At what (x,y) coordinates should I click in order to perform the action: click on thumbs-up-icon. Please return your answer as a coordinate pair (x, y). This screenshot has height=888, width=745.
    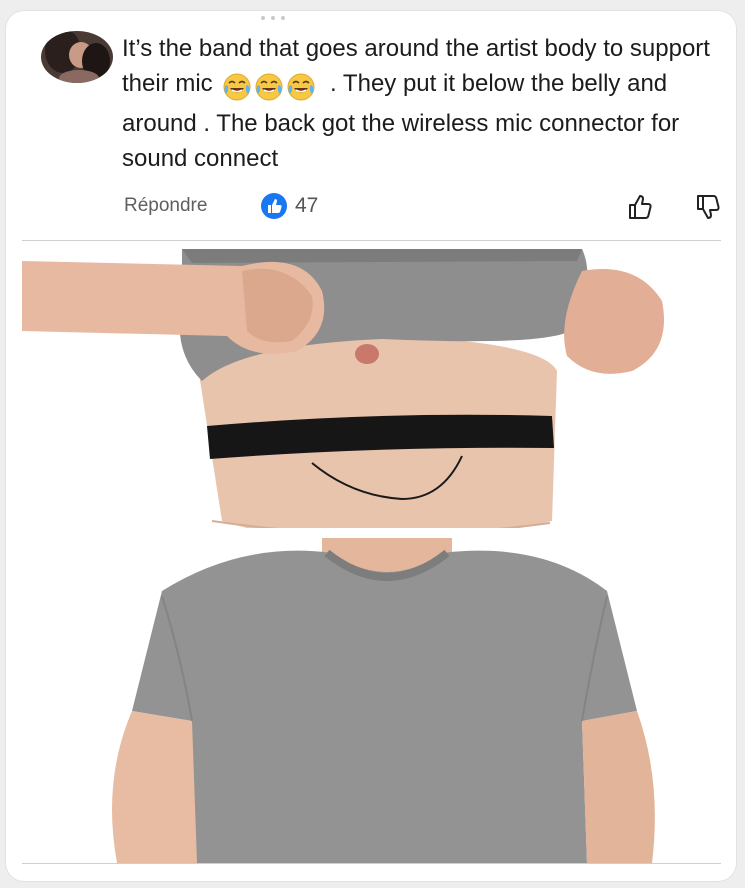
    Looking at the image, I should click on (274, 206).